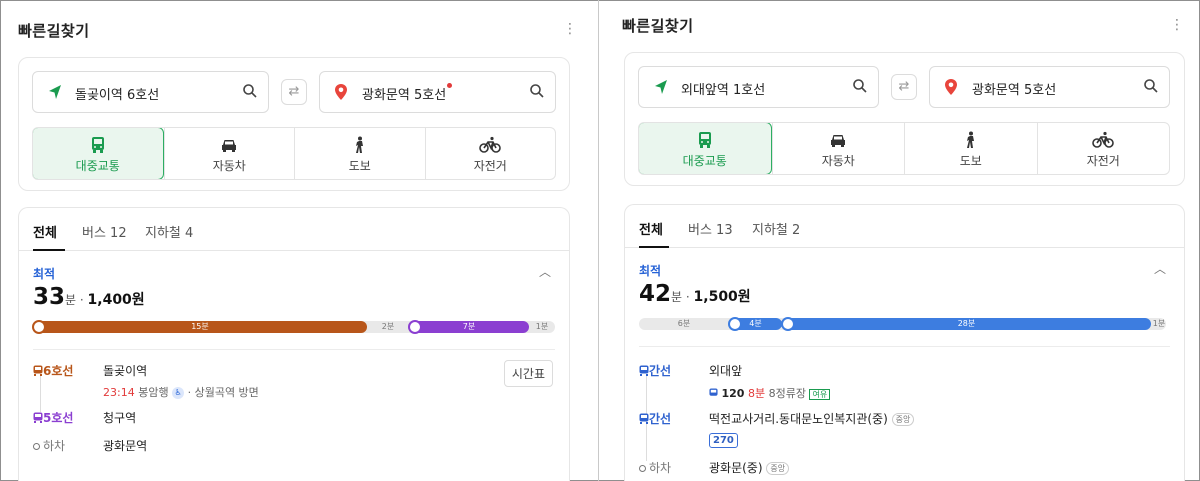  I want to click on step-line-label: 6호선, so click(53, 370).